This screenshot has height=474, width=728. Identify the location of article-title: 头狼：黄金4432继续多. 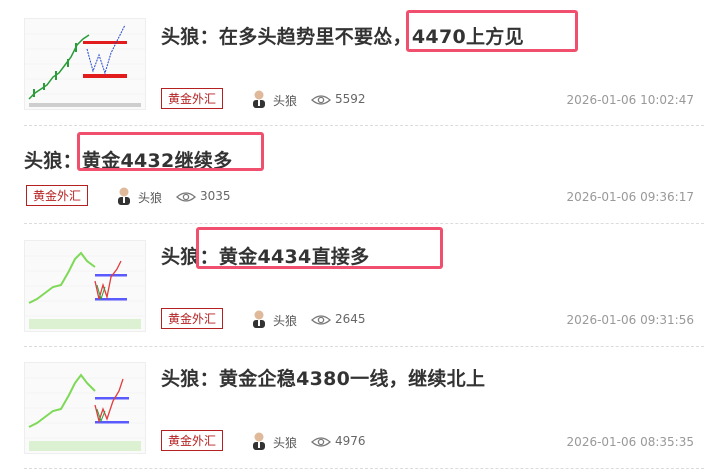
(128, 159).